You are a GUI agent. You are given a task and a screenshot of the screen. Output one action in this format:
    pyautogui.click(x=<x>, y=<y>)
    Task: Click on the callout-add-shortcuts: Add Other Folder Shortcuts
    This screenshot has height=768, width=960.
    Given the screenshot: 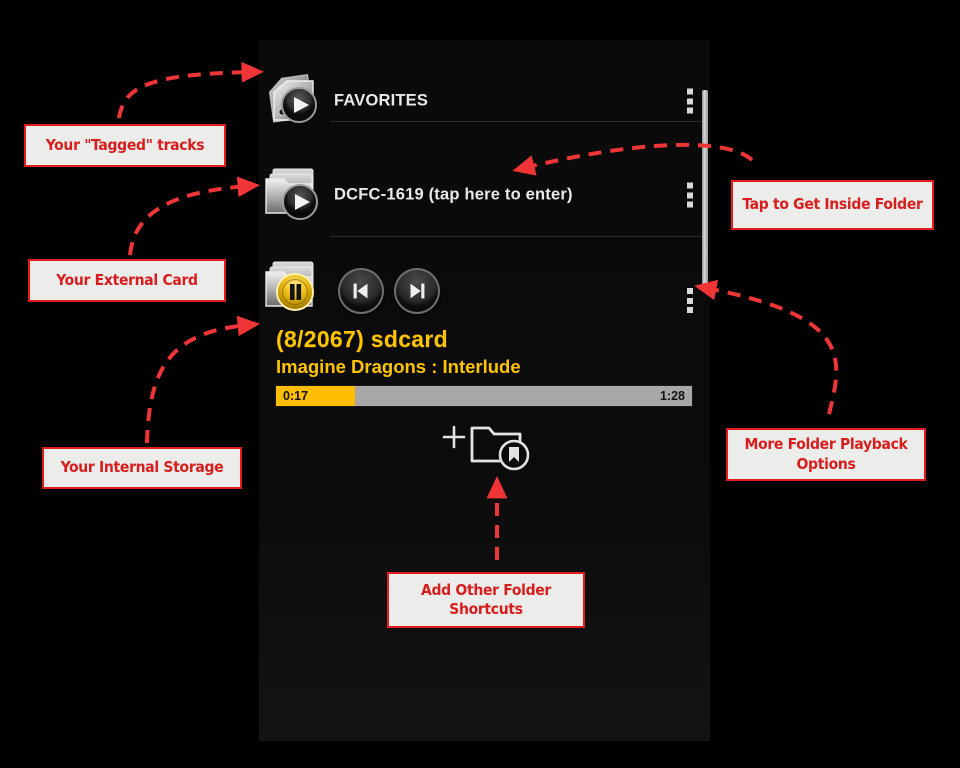 What is the action you would take?
    pyautogui.click(x=486, y=600)
    